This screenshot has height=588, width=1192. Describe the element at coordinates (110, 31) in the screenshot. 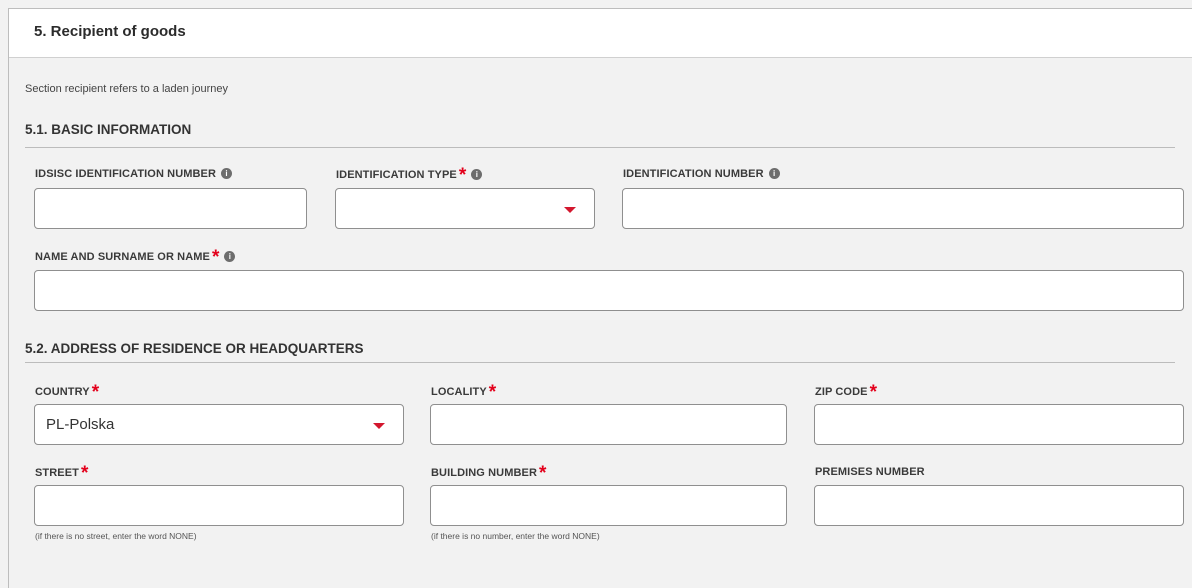

I see `page-title: 5. Recipient of goods` at that location.